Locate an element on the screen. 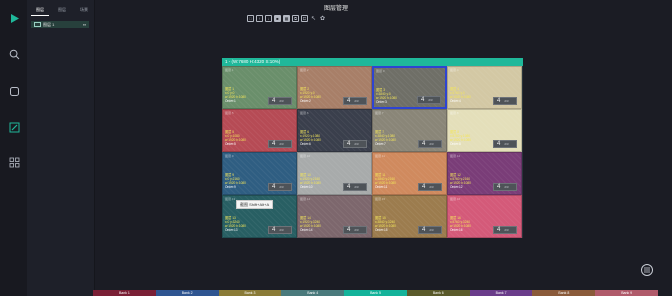 The height and width of the screenshot is (296, 672). canvas-header: 1 - (W:7680 H:4320 S:10%) is located at coordinates (372, 62).